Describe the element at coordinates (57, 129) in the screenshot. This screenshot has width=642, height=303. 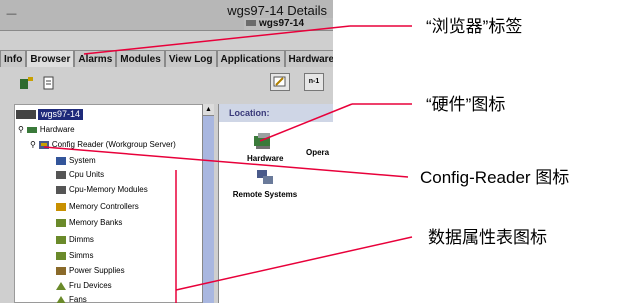
I see `tree-item-hardware-label: Hardware` at that location.